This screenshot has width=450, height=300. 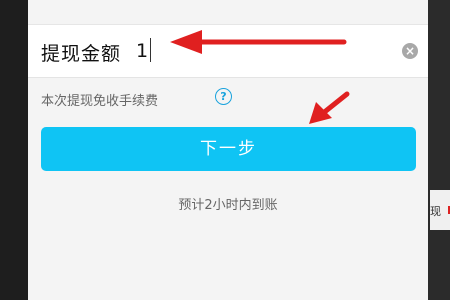 I want to click on sheet-header-strip, so click(x=228, y=12).